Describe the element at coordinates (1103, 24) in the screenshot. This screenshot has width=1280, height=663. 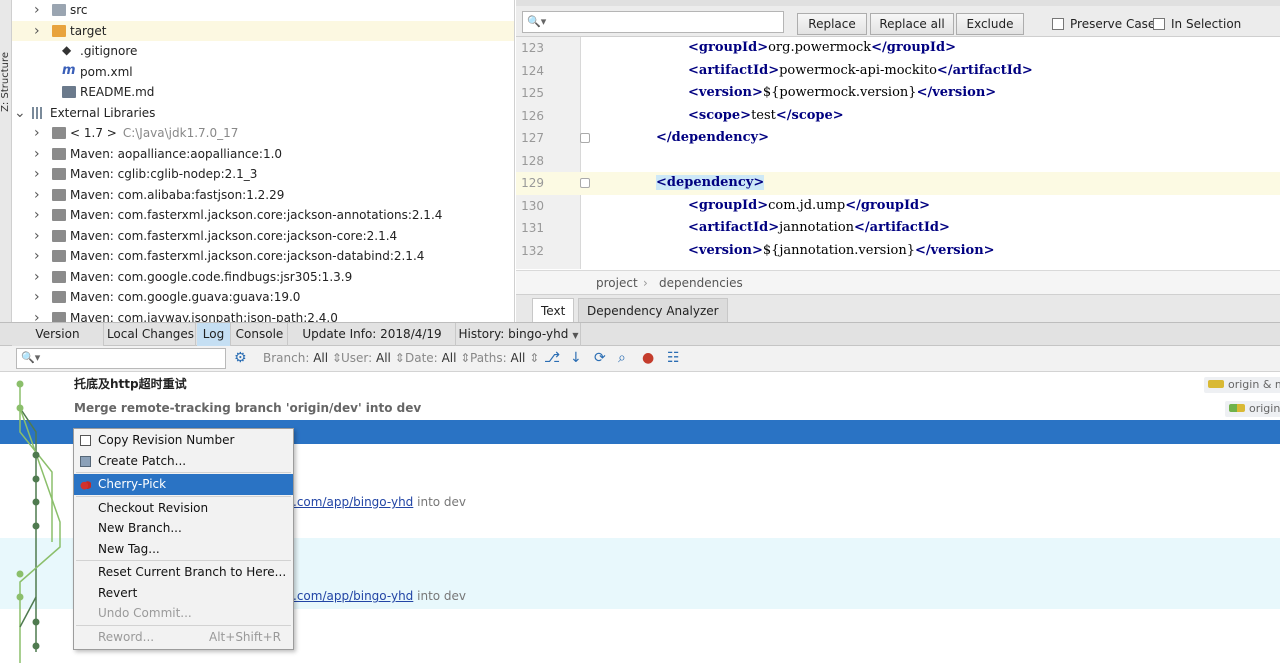
I see `preserve-case-checkbox: Preserve Case` at that location.